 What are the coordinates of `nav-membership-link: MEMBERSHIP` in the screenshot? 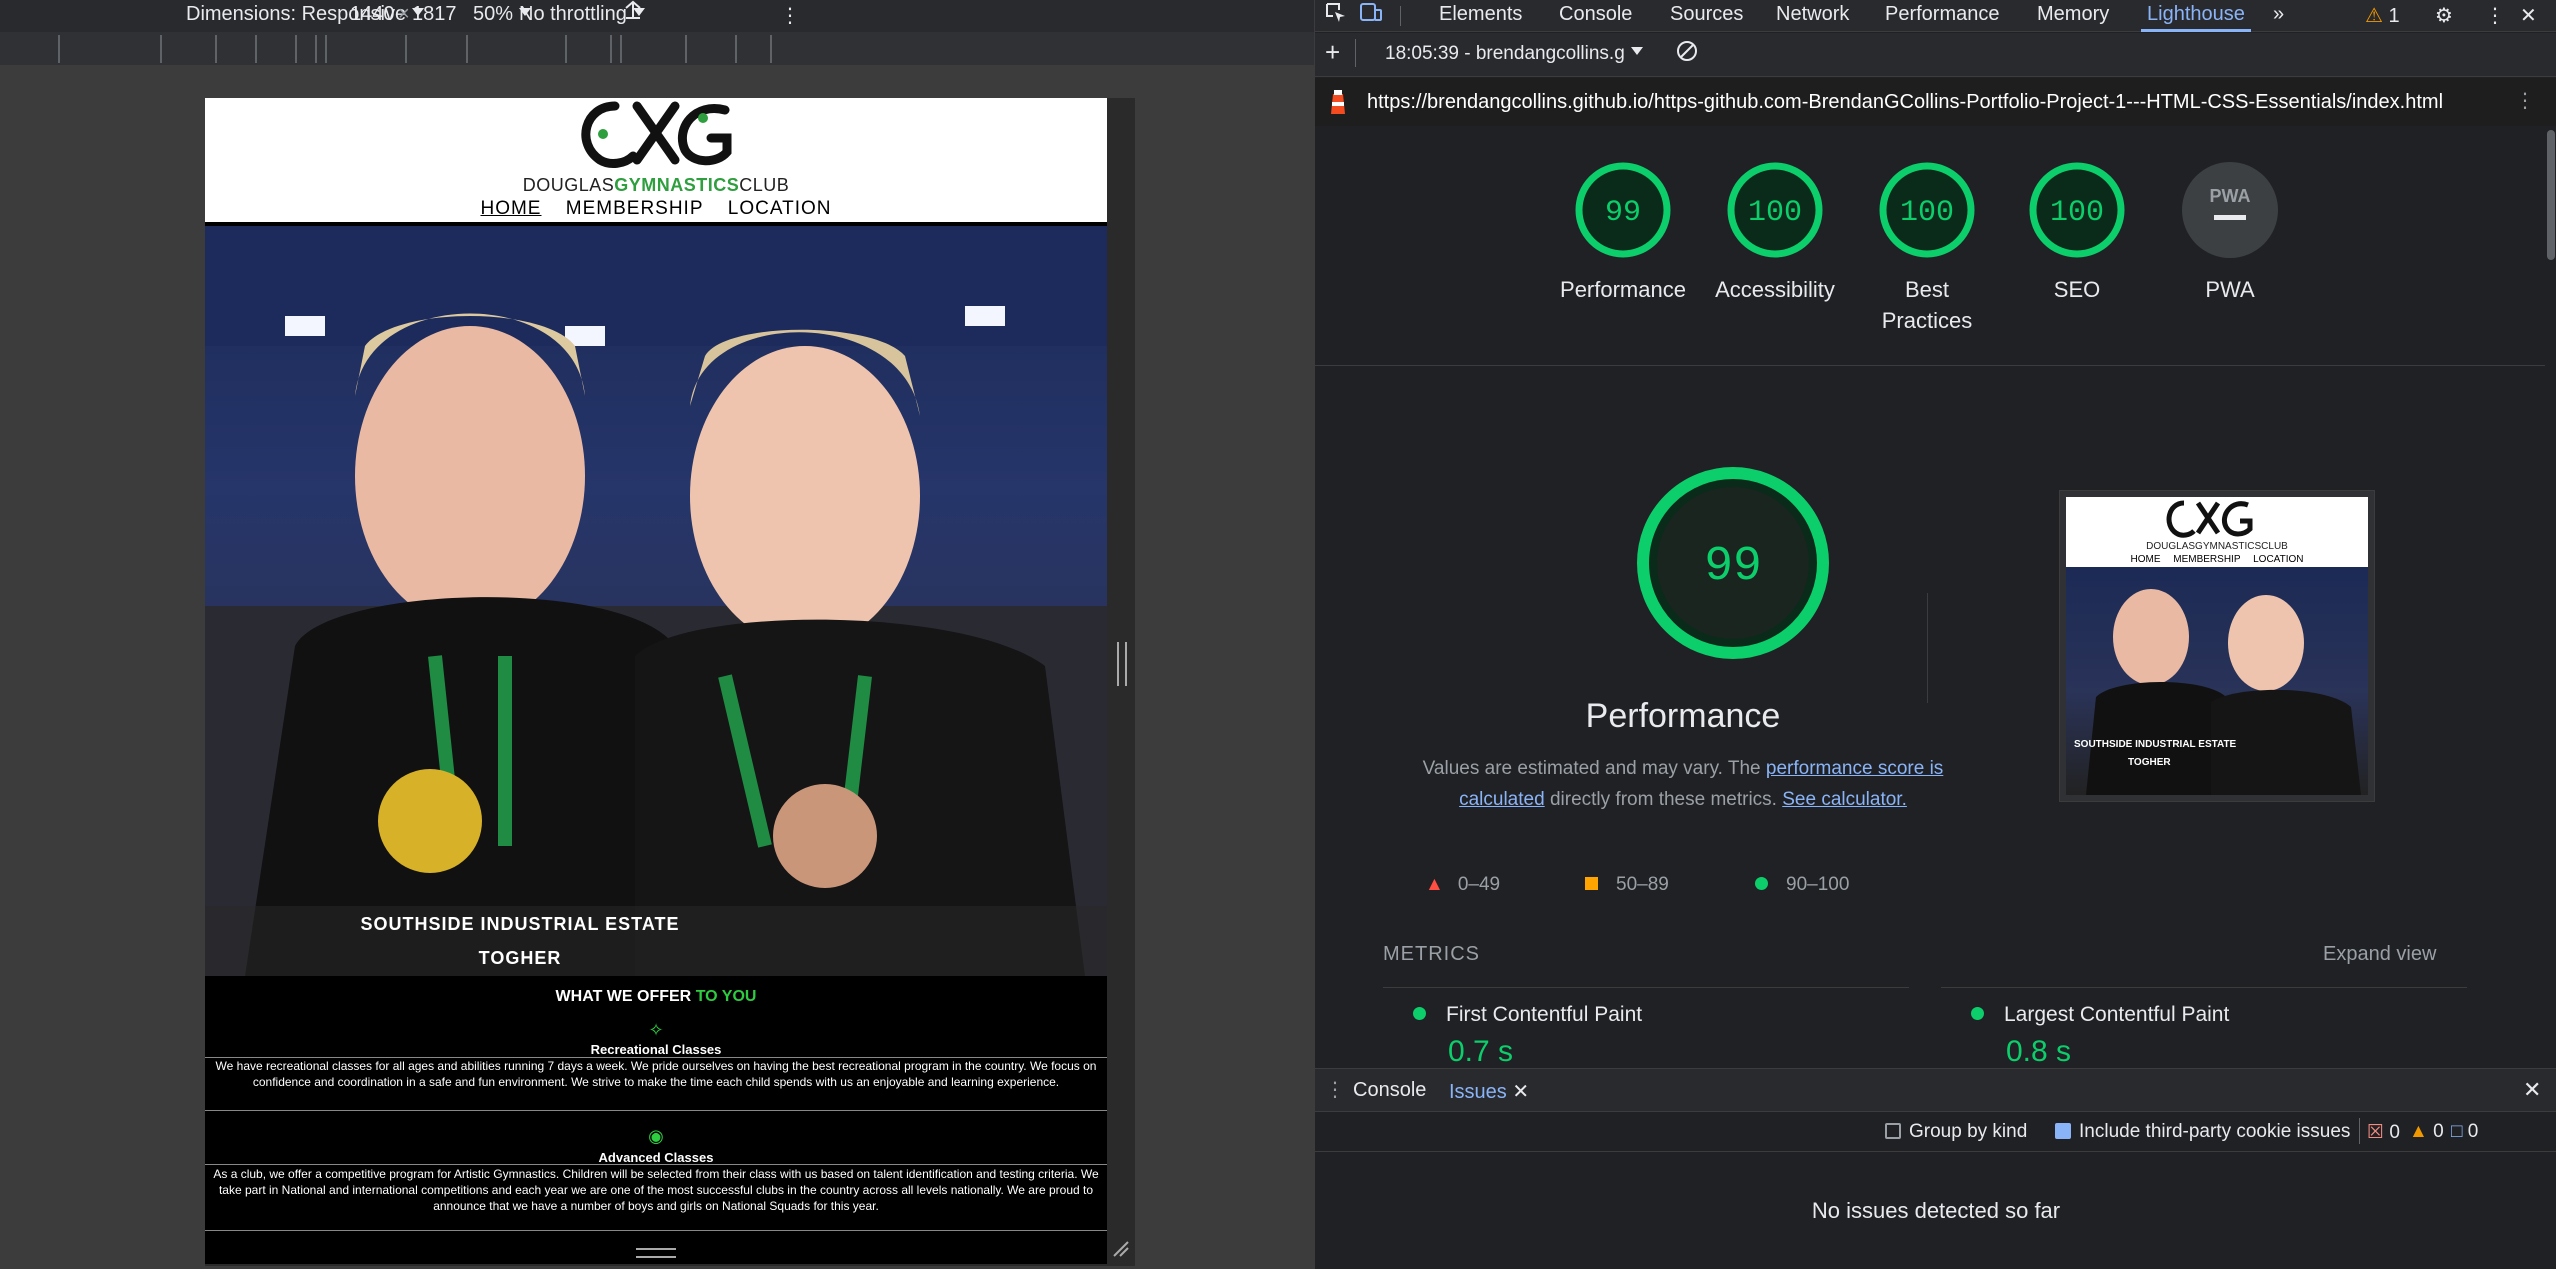 It's located at (635, 208).